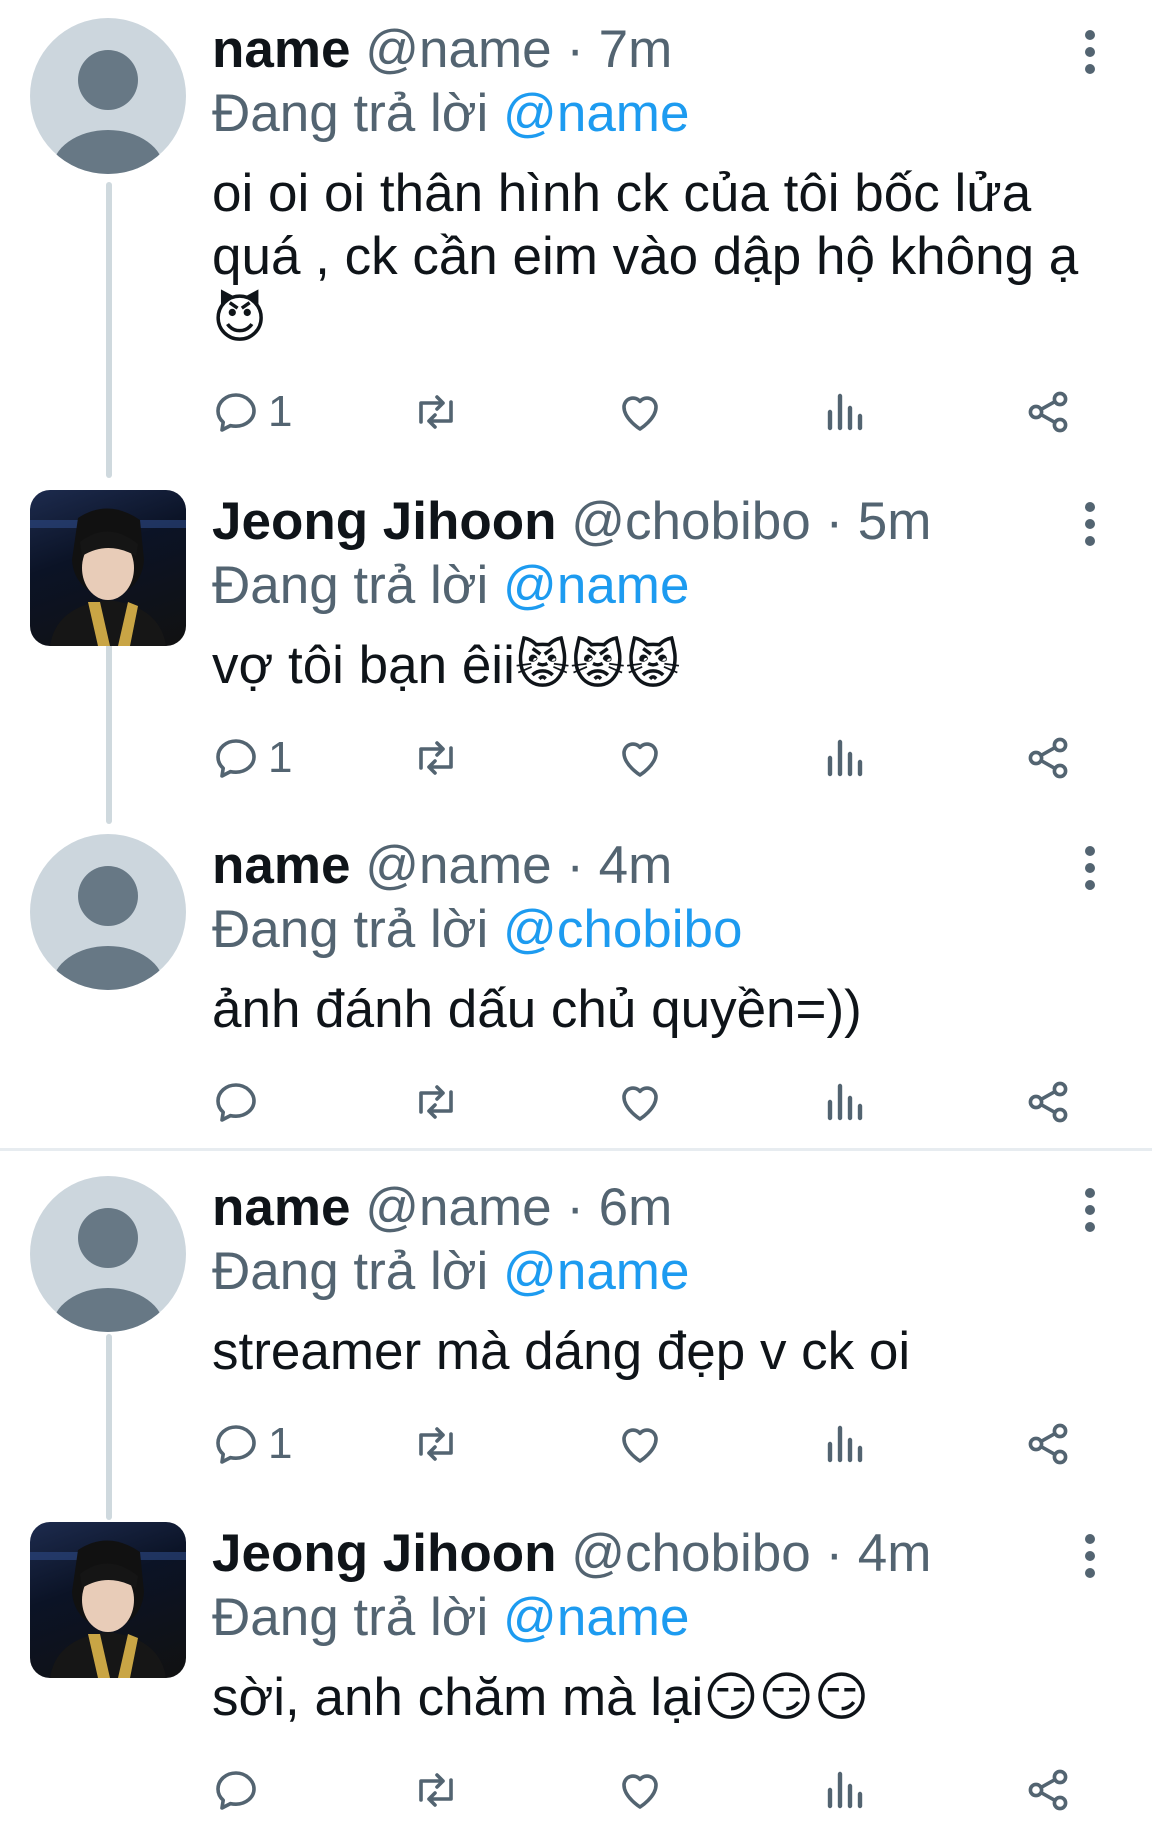 The width and height of the screenshot is (1152, 1838). Describe the element at coordinates (240, 319) in the screenshot. I see `emoji: 😈` at that location.